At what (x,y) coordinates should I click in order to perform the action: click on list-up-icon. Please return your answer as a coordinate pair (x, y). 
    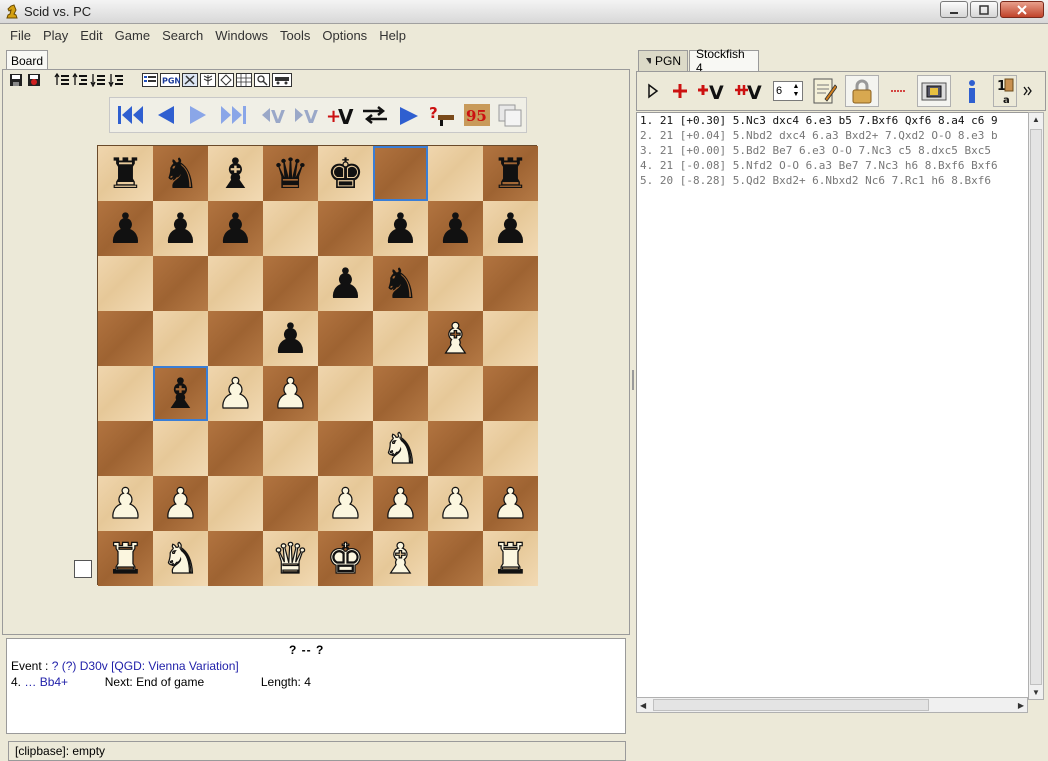
    Looking at the image, I should click on (62, 80).